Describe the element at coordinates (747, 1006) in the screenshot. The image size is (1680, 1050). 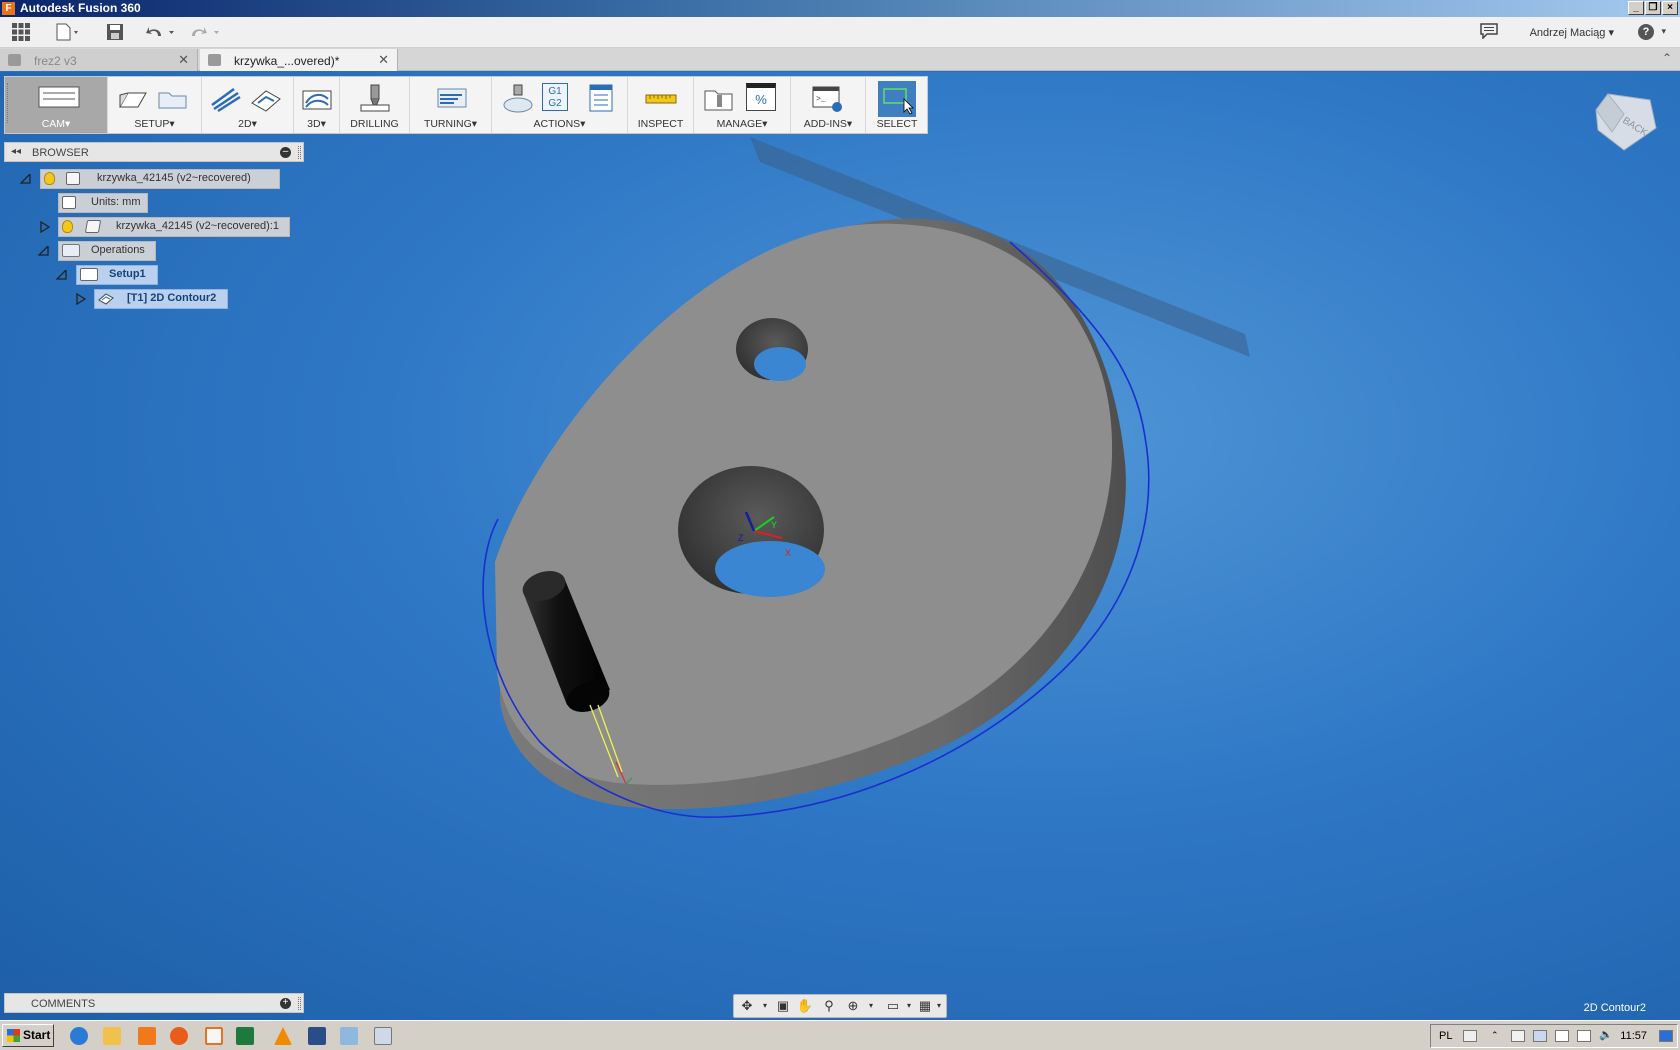
I see `orbit-icon: ✥` at that location.